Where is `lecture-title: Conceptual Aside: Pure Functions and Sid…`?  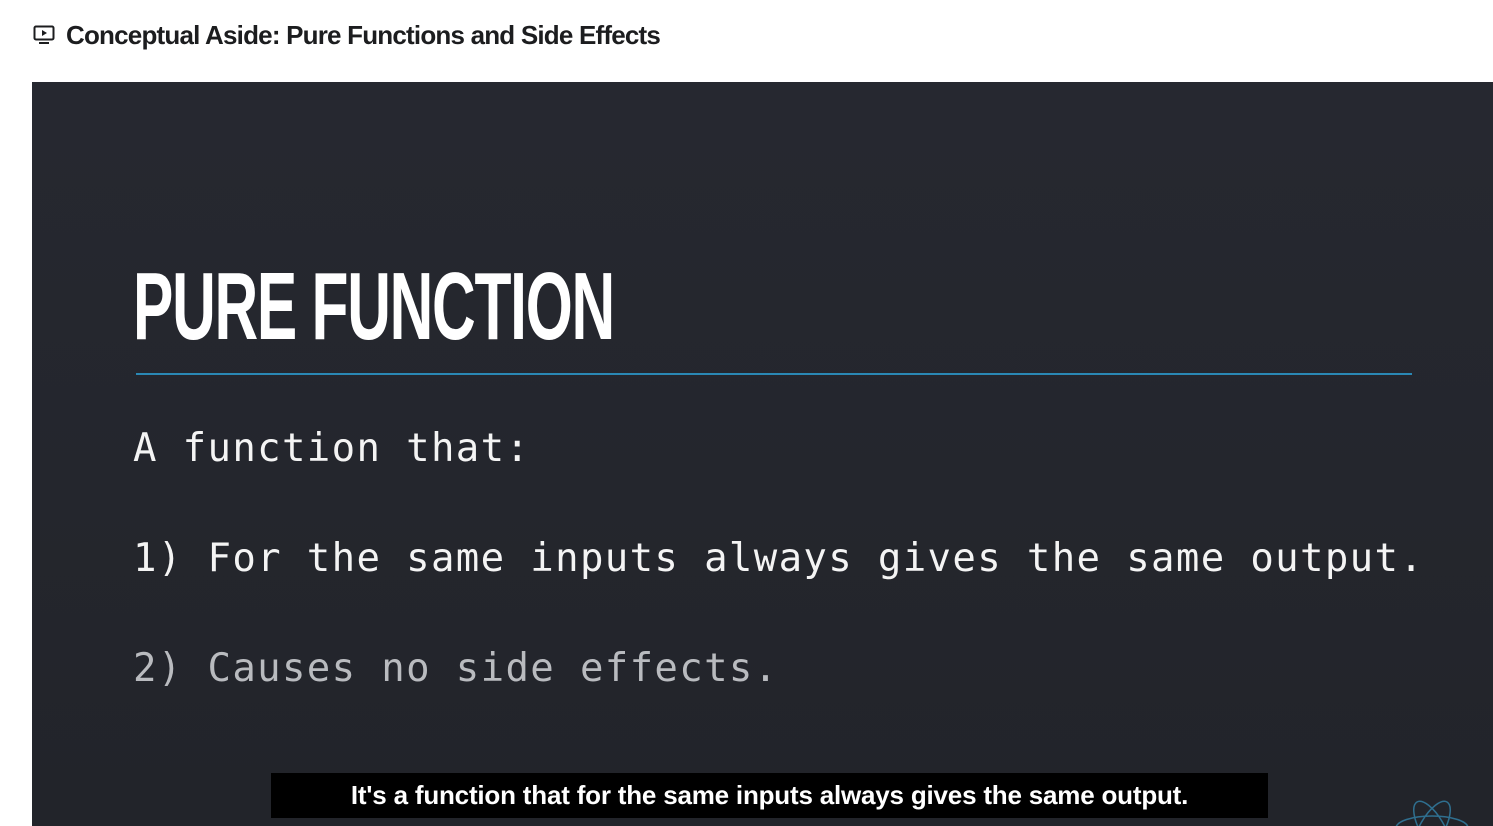
lecture-title: Conceptual Aside: Pure Functions and Sid… is located at coordinates (363, 35).